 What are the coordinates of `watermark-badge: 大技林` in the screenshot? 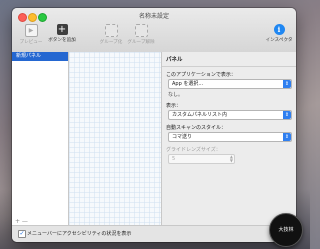 It's located at (286, 230).